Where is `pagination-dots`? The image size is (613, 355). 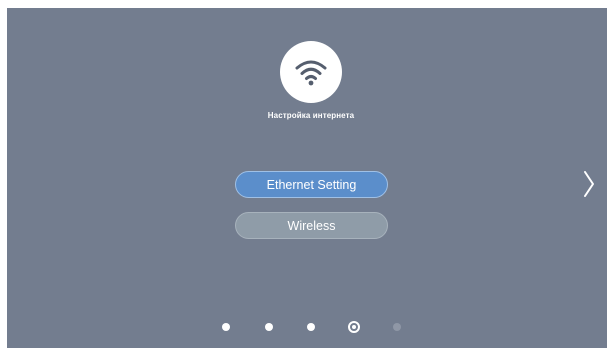
pagination-dots is located at coordinates (307, 327).